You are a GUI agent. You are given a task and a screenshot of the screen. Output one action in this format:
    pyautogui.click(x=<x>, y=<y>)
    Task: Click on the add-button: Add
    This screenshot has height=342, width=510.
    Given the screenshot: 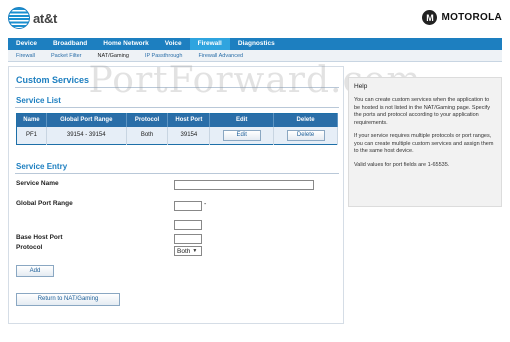 What is the action you would take?
    pyautogui.click(x=35, y=271)
    